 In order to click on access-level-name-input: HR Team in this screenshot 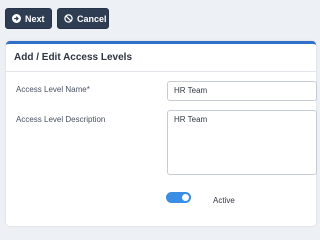, I will do `click(242, 91)`.